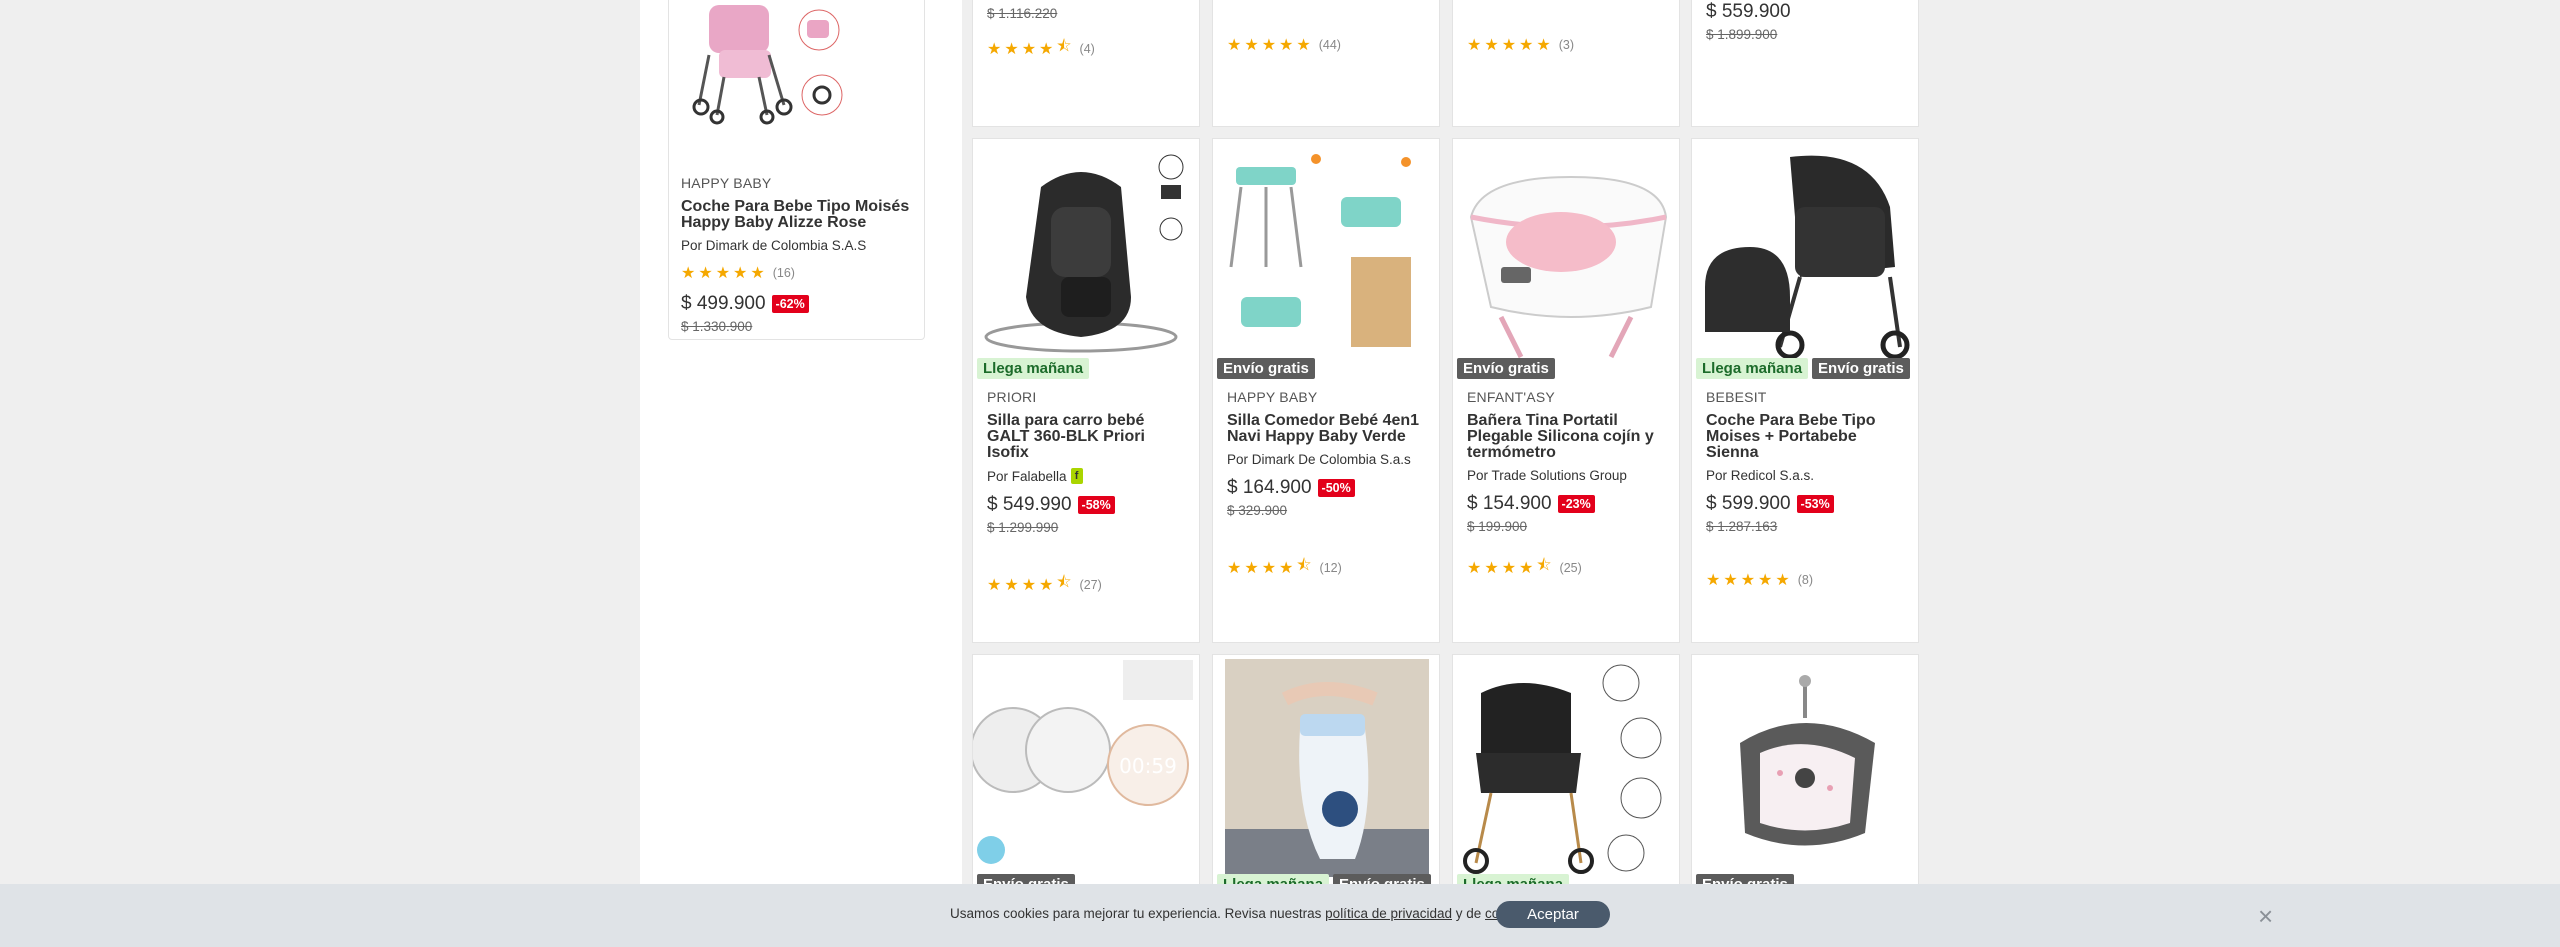 The image size is (2560, 947). I want to click on close-icon: ×, so click(2265, 916).